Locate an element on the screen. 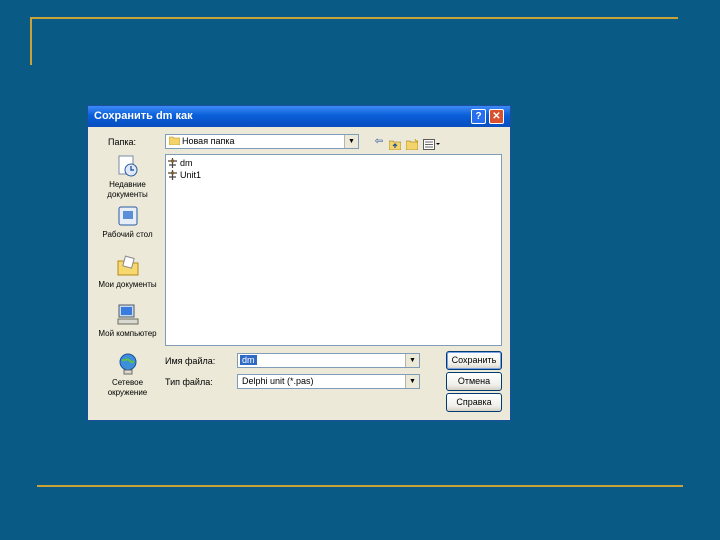 This screenshot has width=720, height=540. left-decor-line is located at coordinates (31, 41).